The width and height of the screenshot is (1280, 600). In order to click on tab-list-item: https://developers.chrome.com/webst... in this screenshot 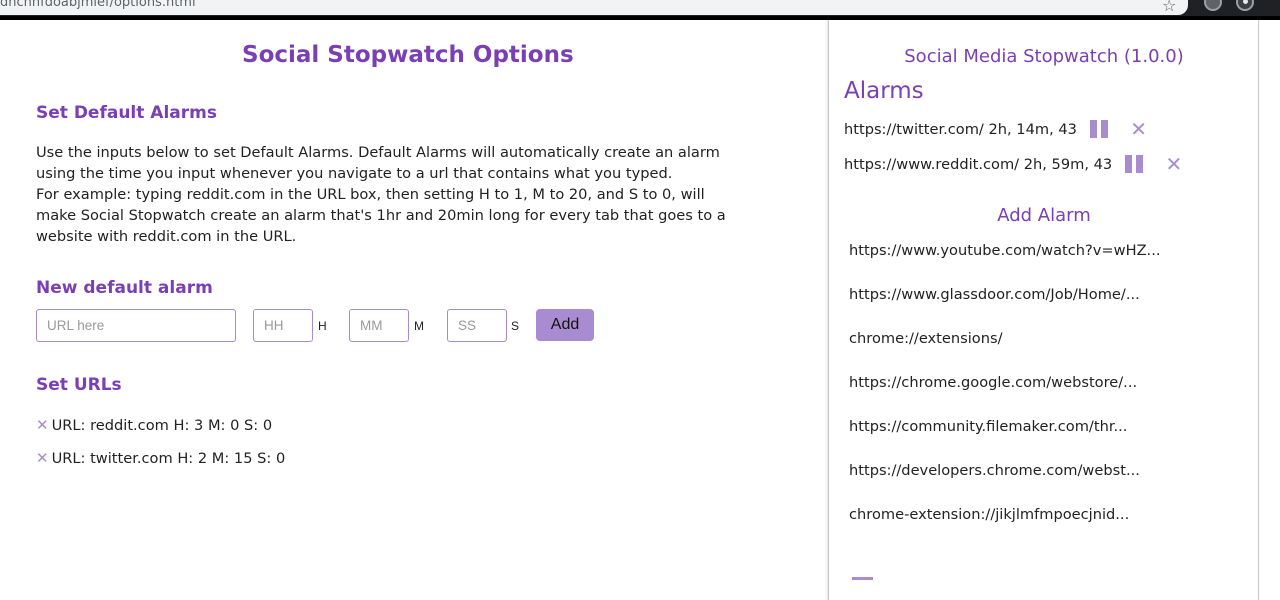, I will do `click(1044, 470)`.